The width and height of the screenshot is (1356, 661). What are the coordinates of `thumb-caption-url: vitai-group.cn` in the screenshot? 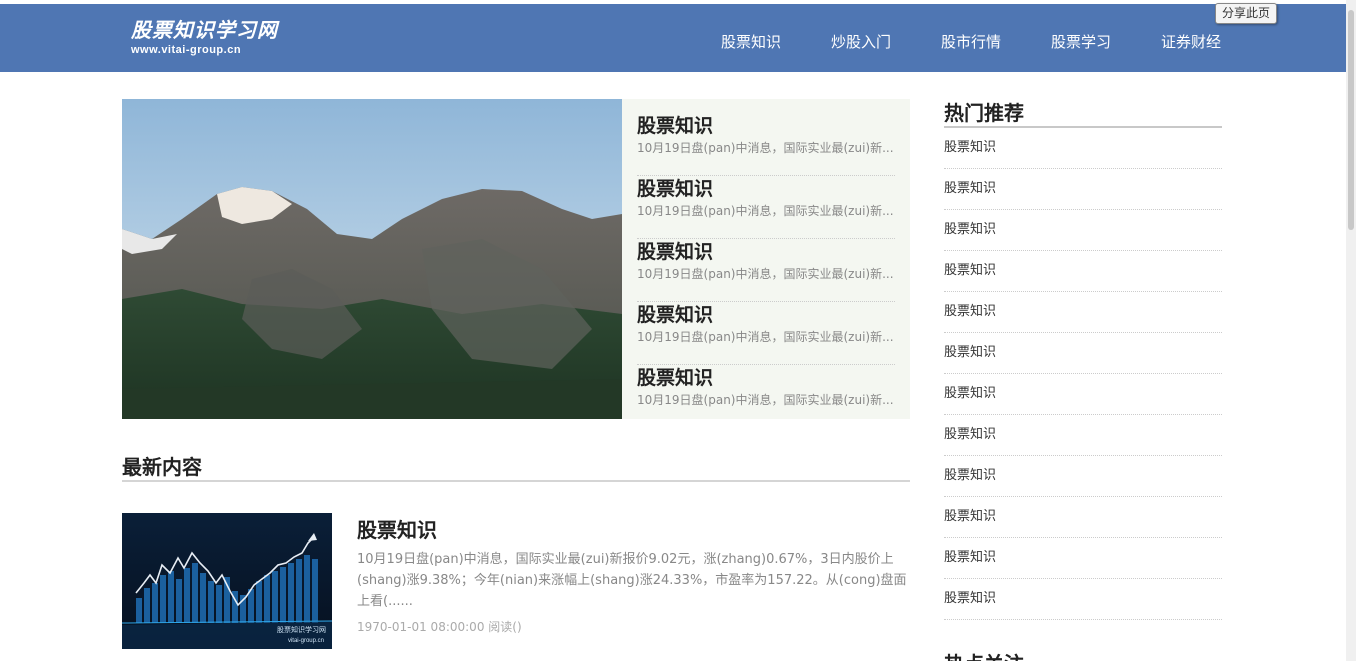 It's located at (305, 641).